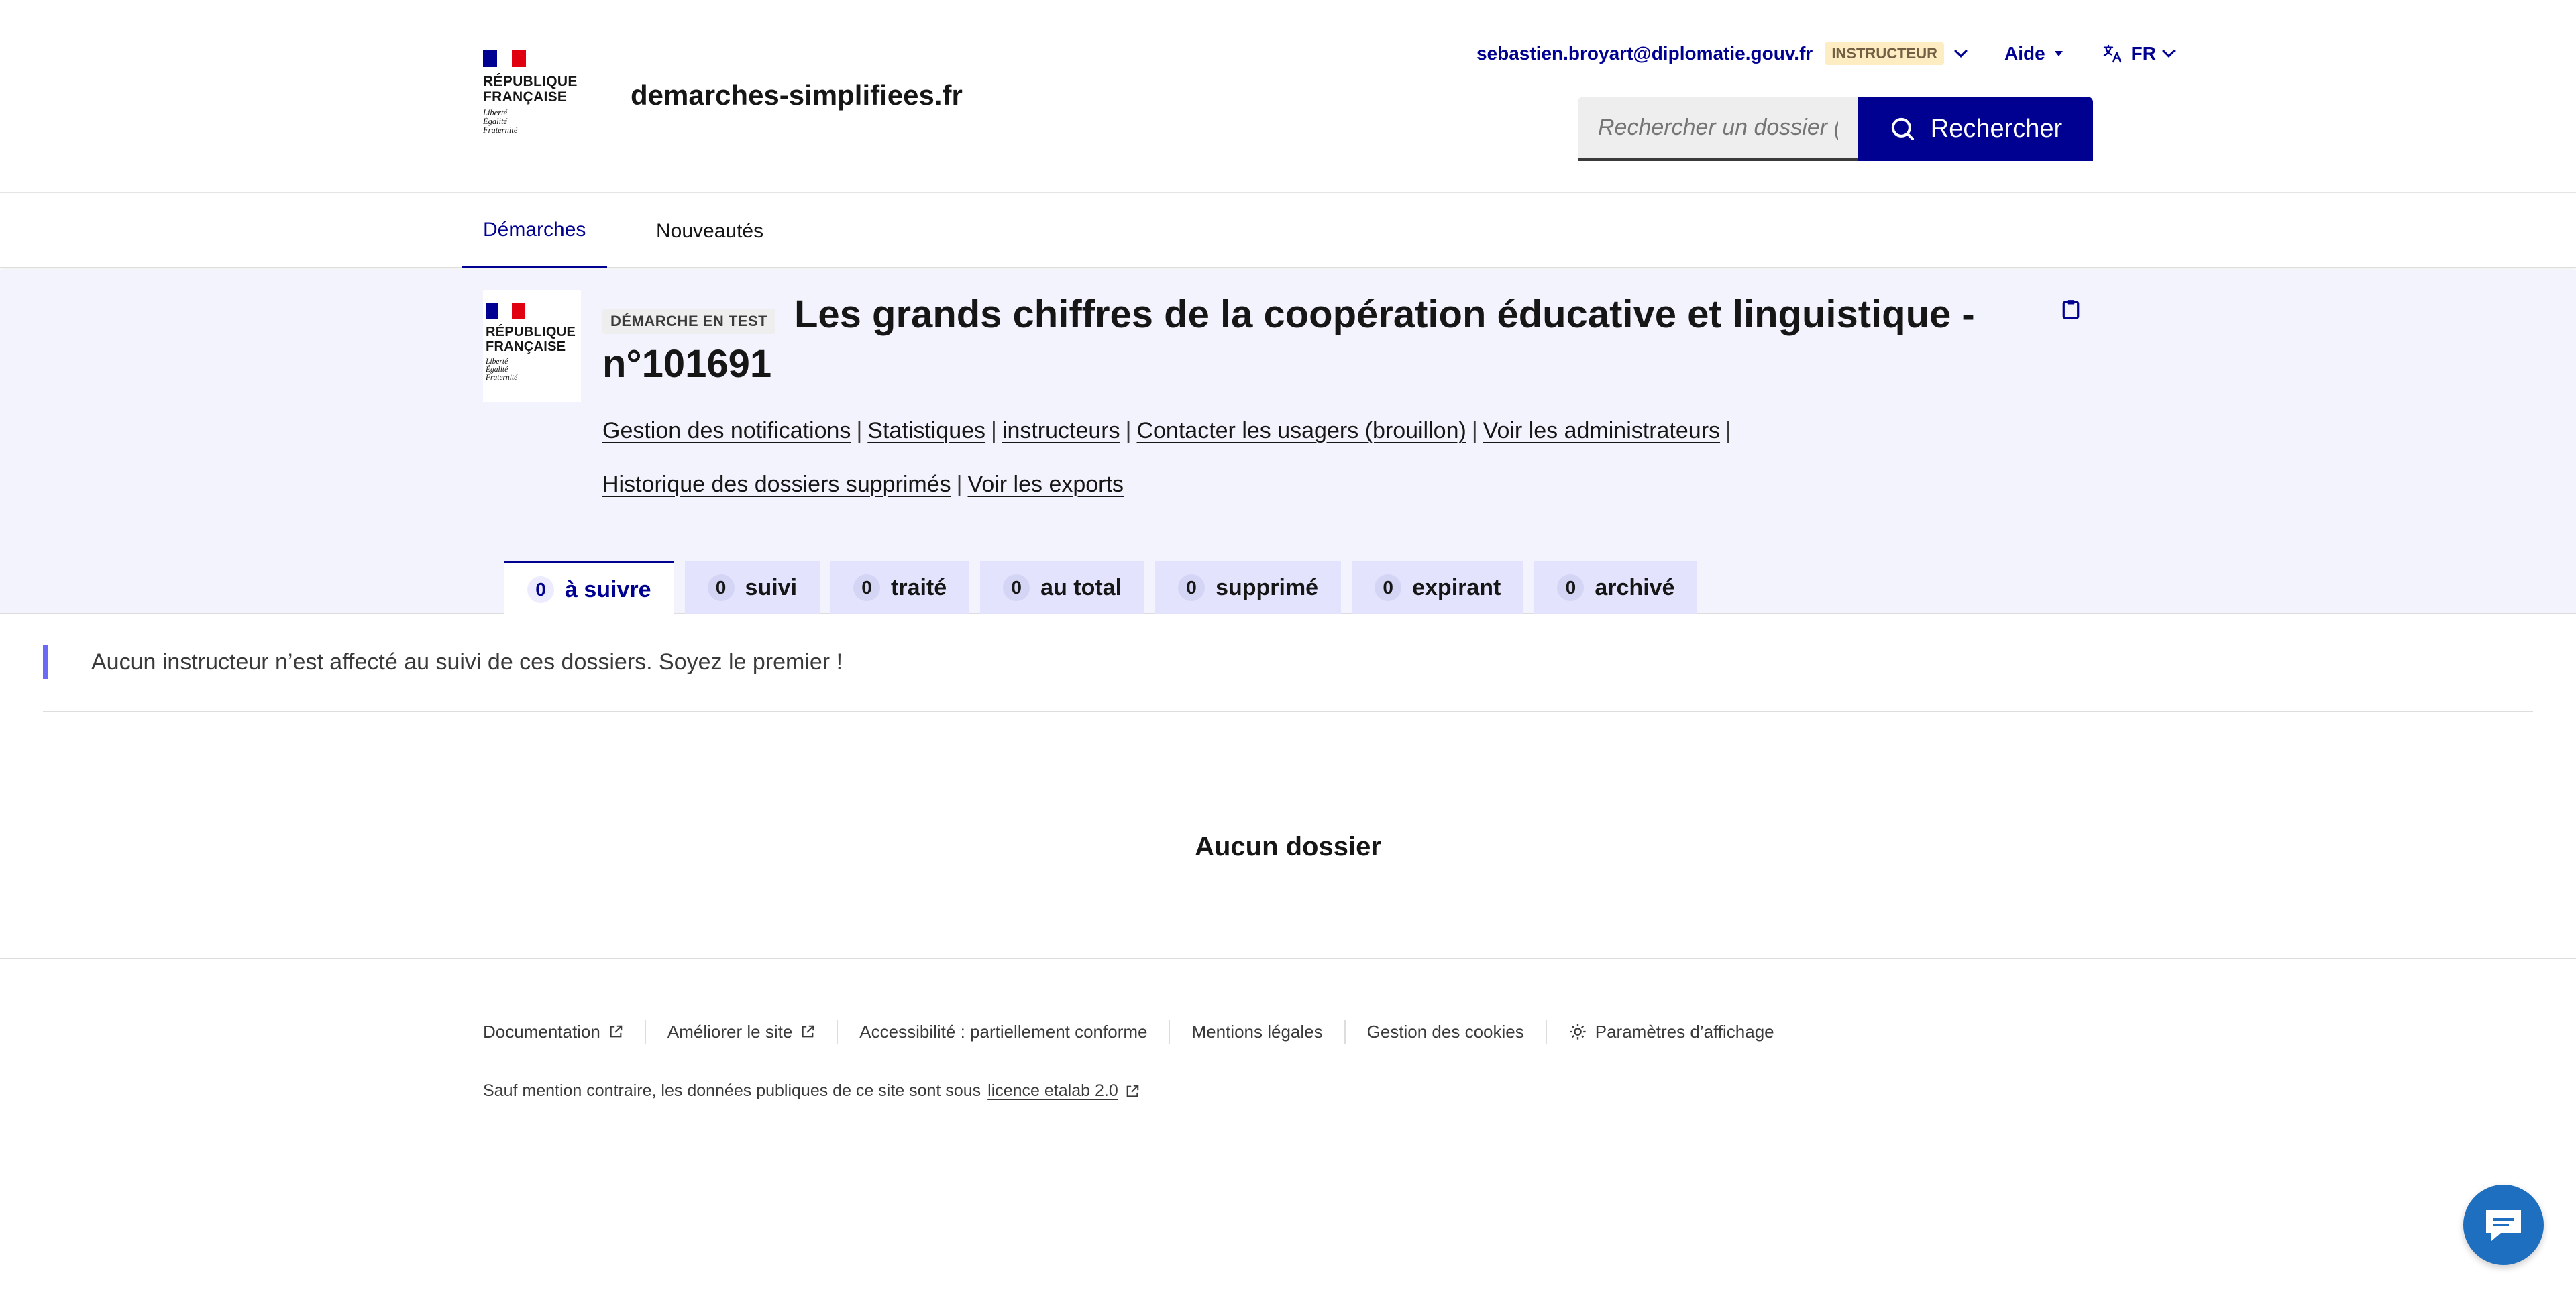 This screenshot has height=1292, width=2576. What do you see at coordinates (771, 587) in the screenshot?
I see `tab-label: suivi` at bounding box center [771, 587].